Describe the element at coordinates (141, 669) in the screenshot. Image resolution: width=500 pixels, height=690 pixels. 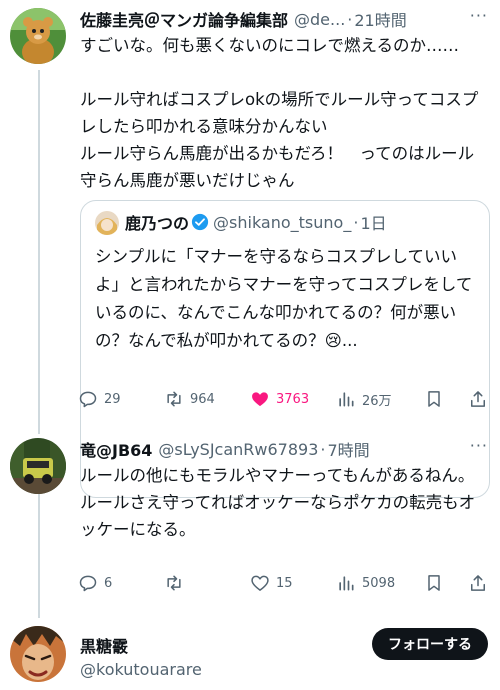
I see `suggested-user-handle: @kokutouarare` at that location.